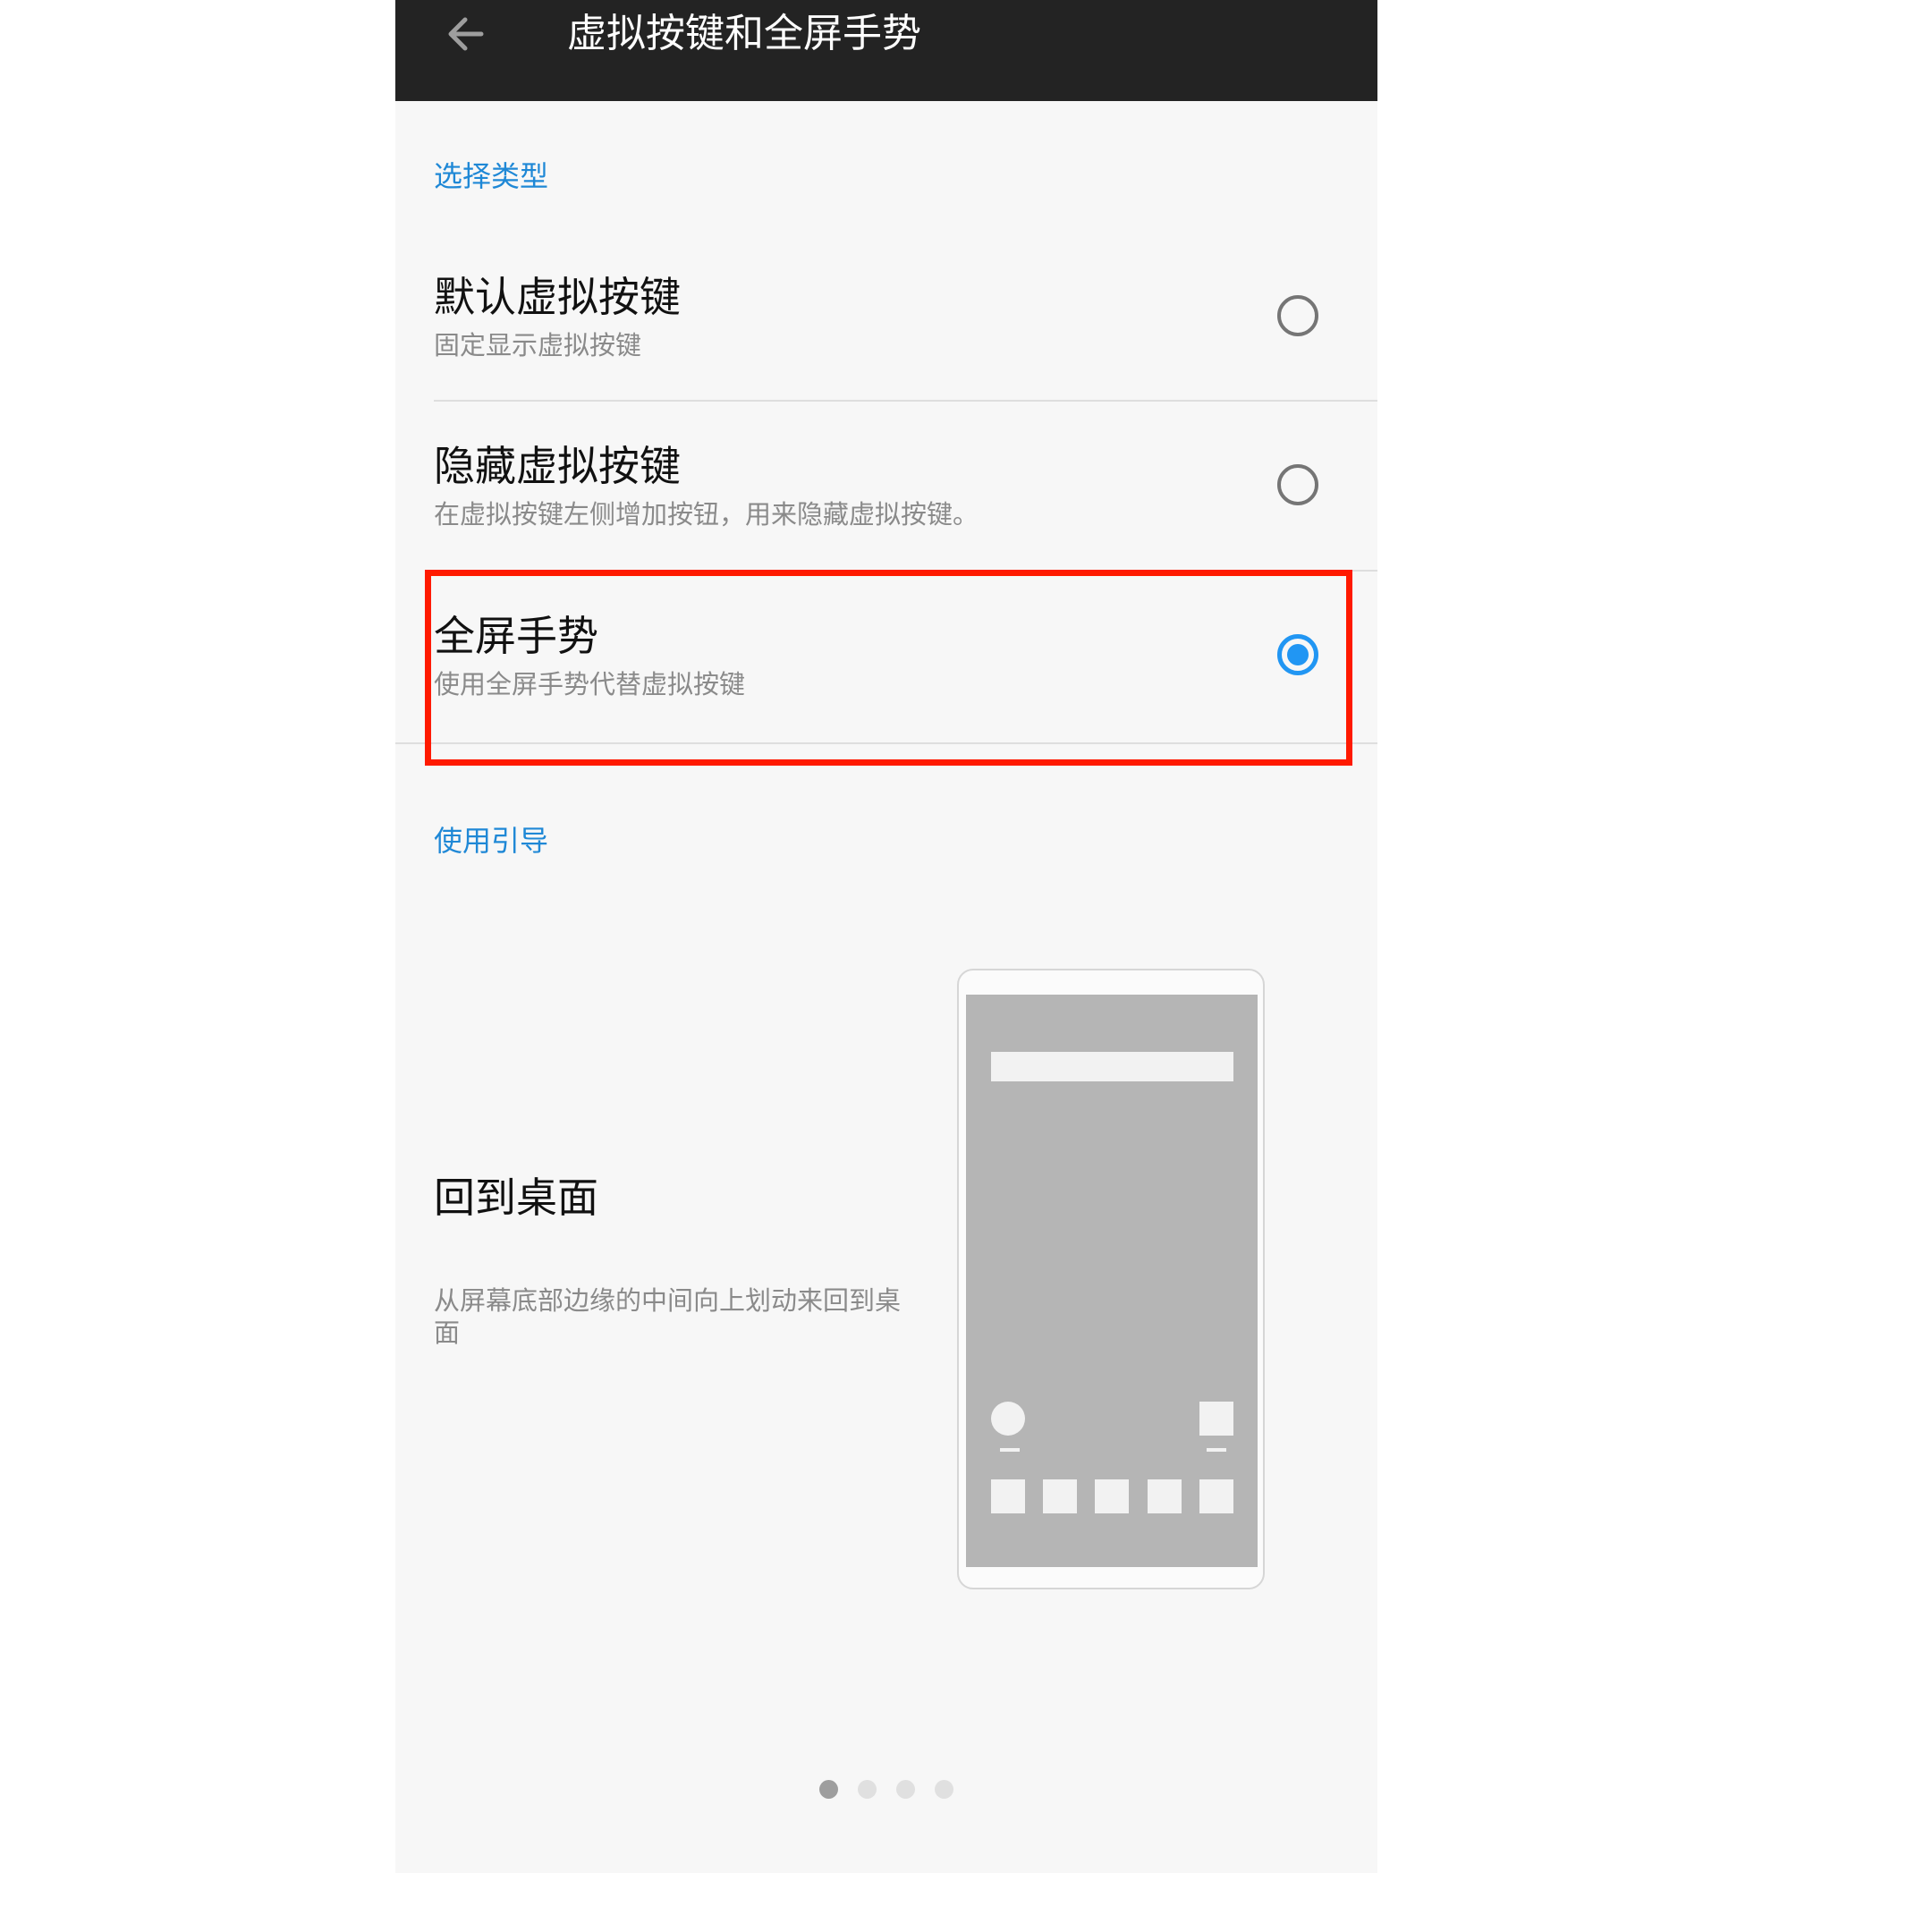  Describe the element at coordinates (557, 297) in the screenshot. I see `option-title: 默认虚拟按键` at that location.